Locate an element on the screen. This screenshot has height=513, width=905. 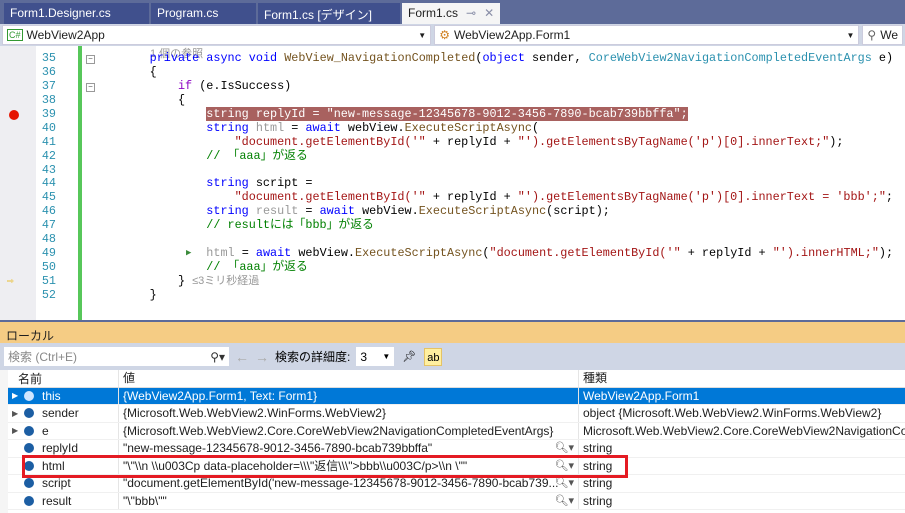
line-number: 35 is located at coordinates (48, 58).